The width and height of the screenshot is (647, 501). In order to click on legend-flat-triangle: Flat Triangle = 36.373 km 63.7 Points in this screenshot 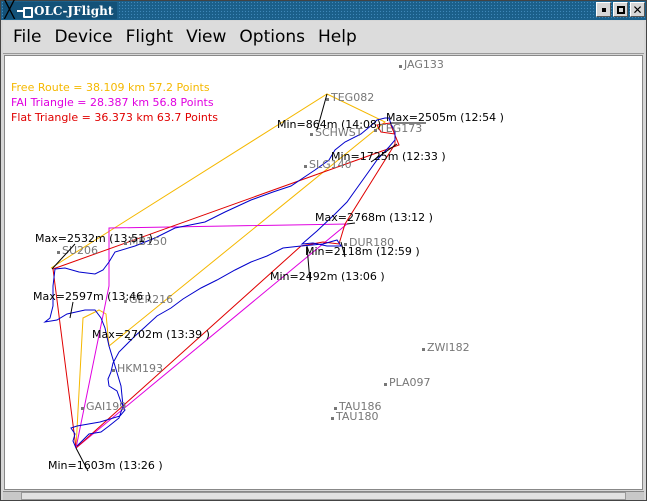, I will do `click(114, 117)`.